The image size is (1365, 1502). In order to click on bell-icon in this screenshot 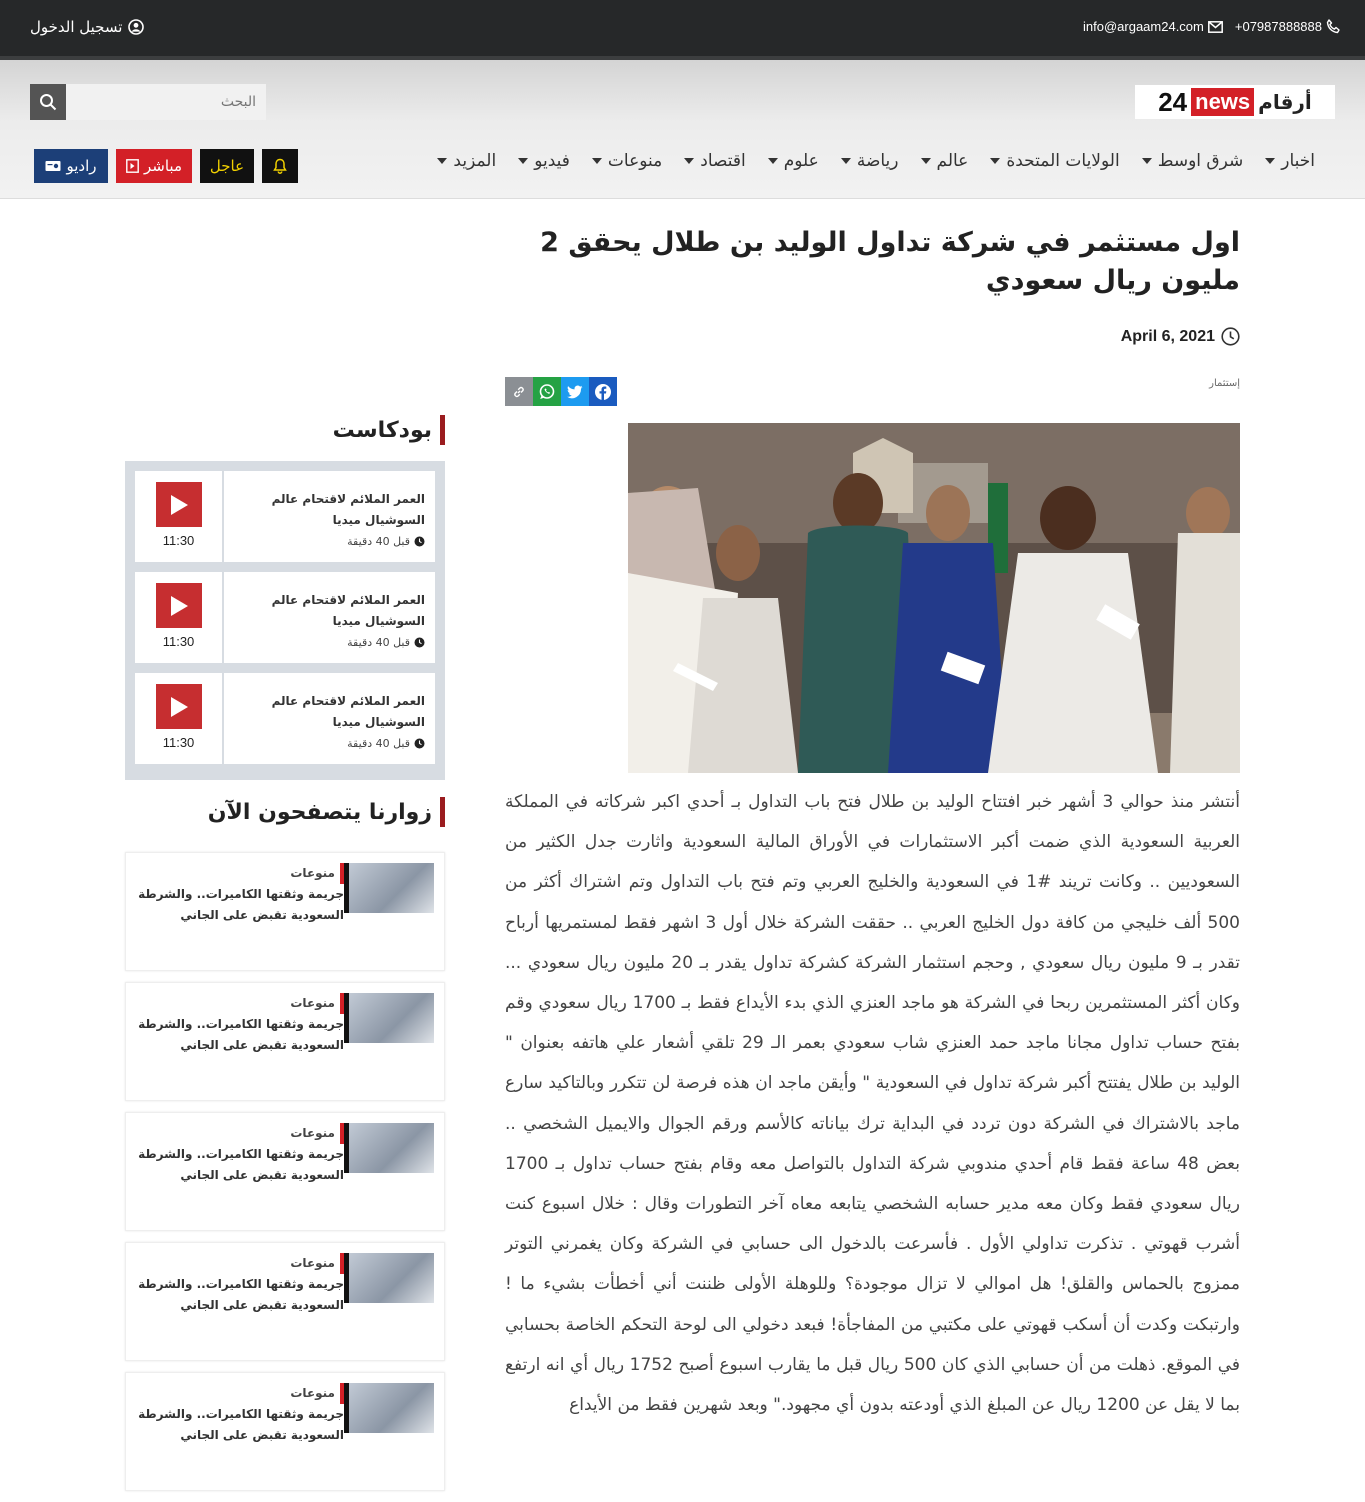, I will do `click(280, 166)`.